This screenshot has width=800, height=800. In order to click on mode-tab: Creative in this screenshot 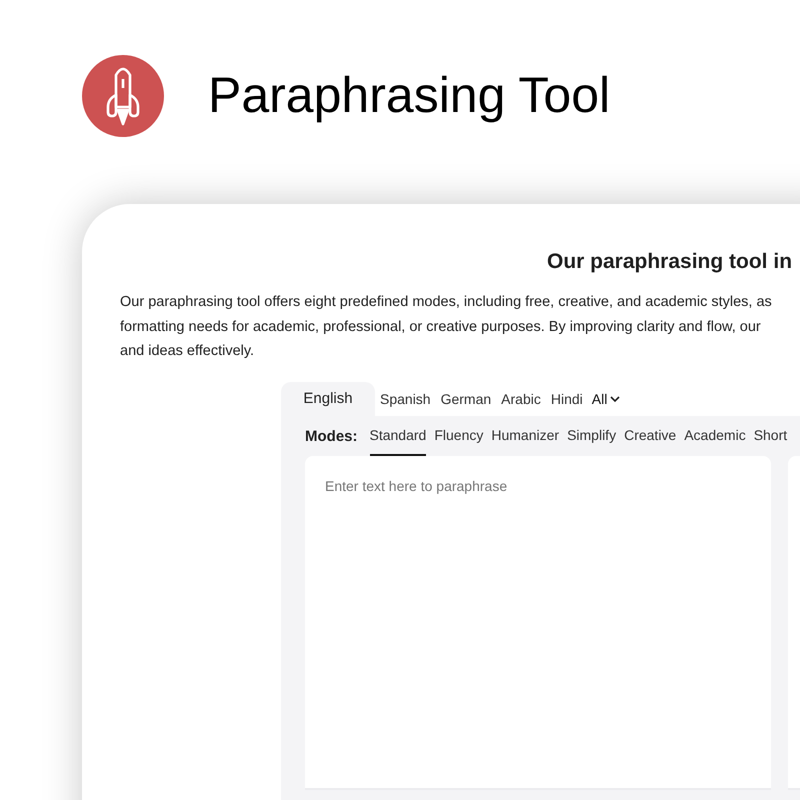, I will do `click(650, 440)`.